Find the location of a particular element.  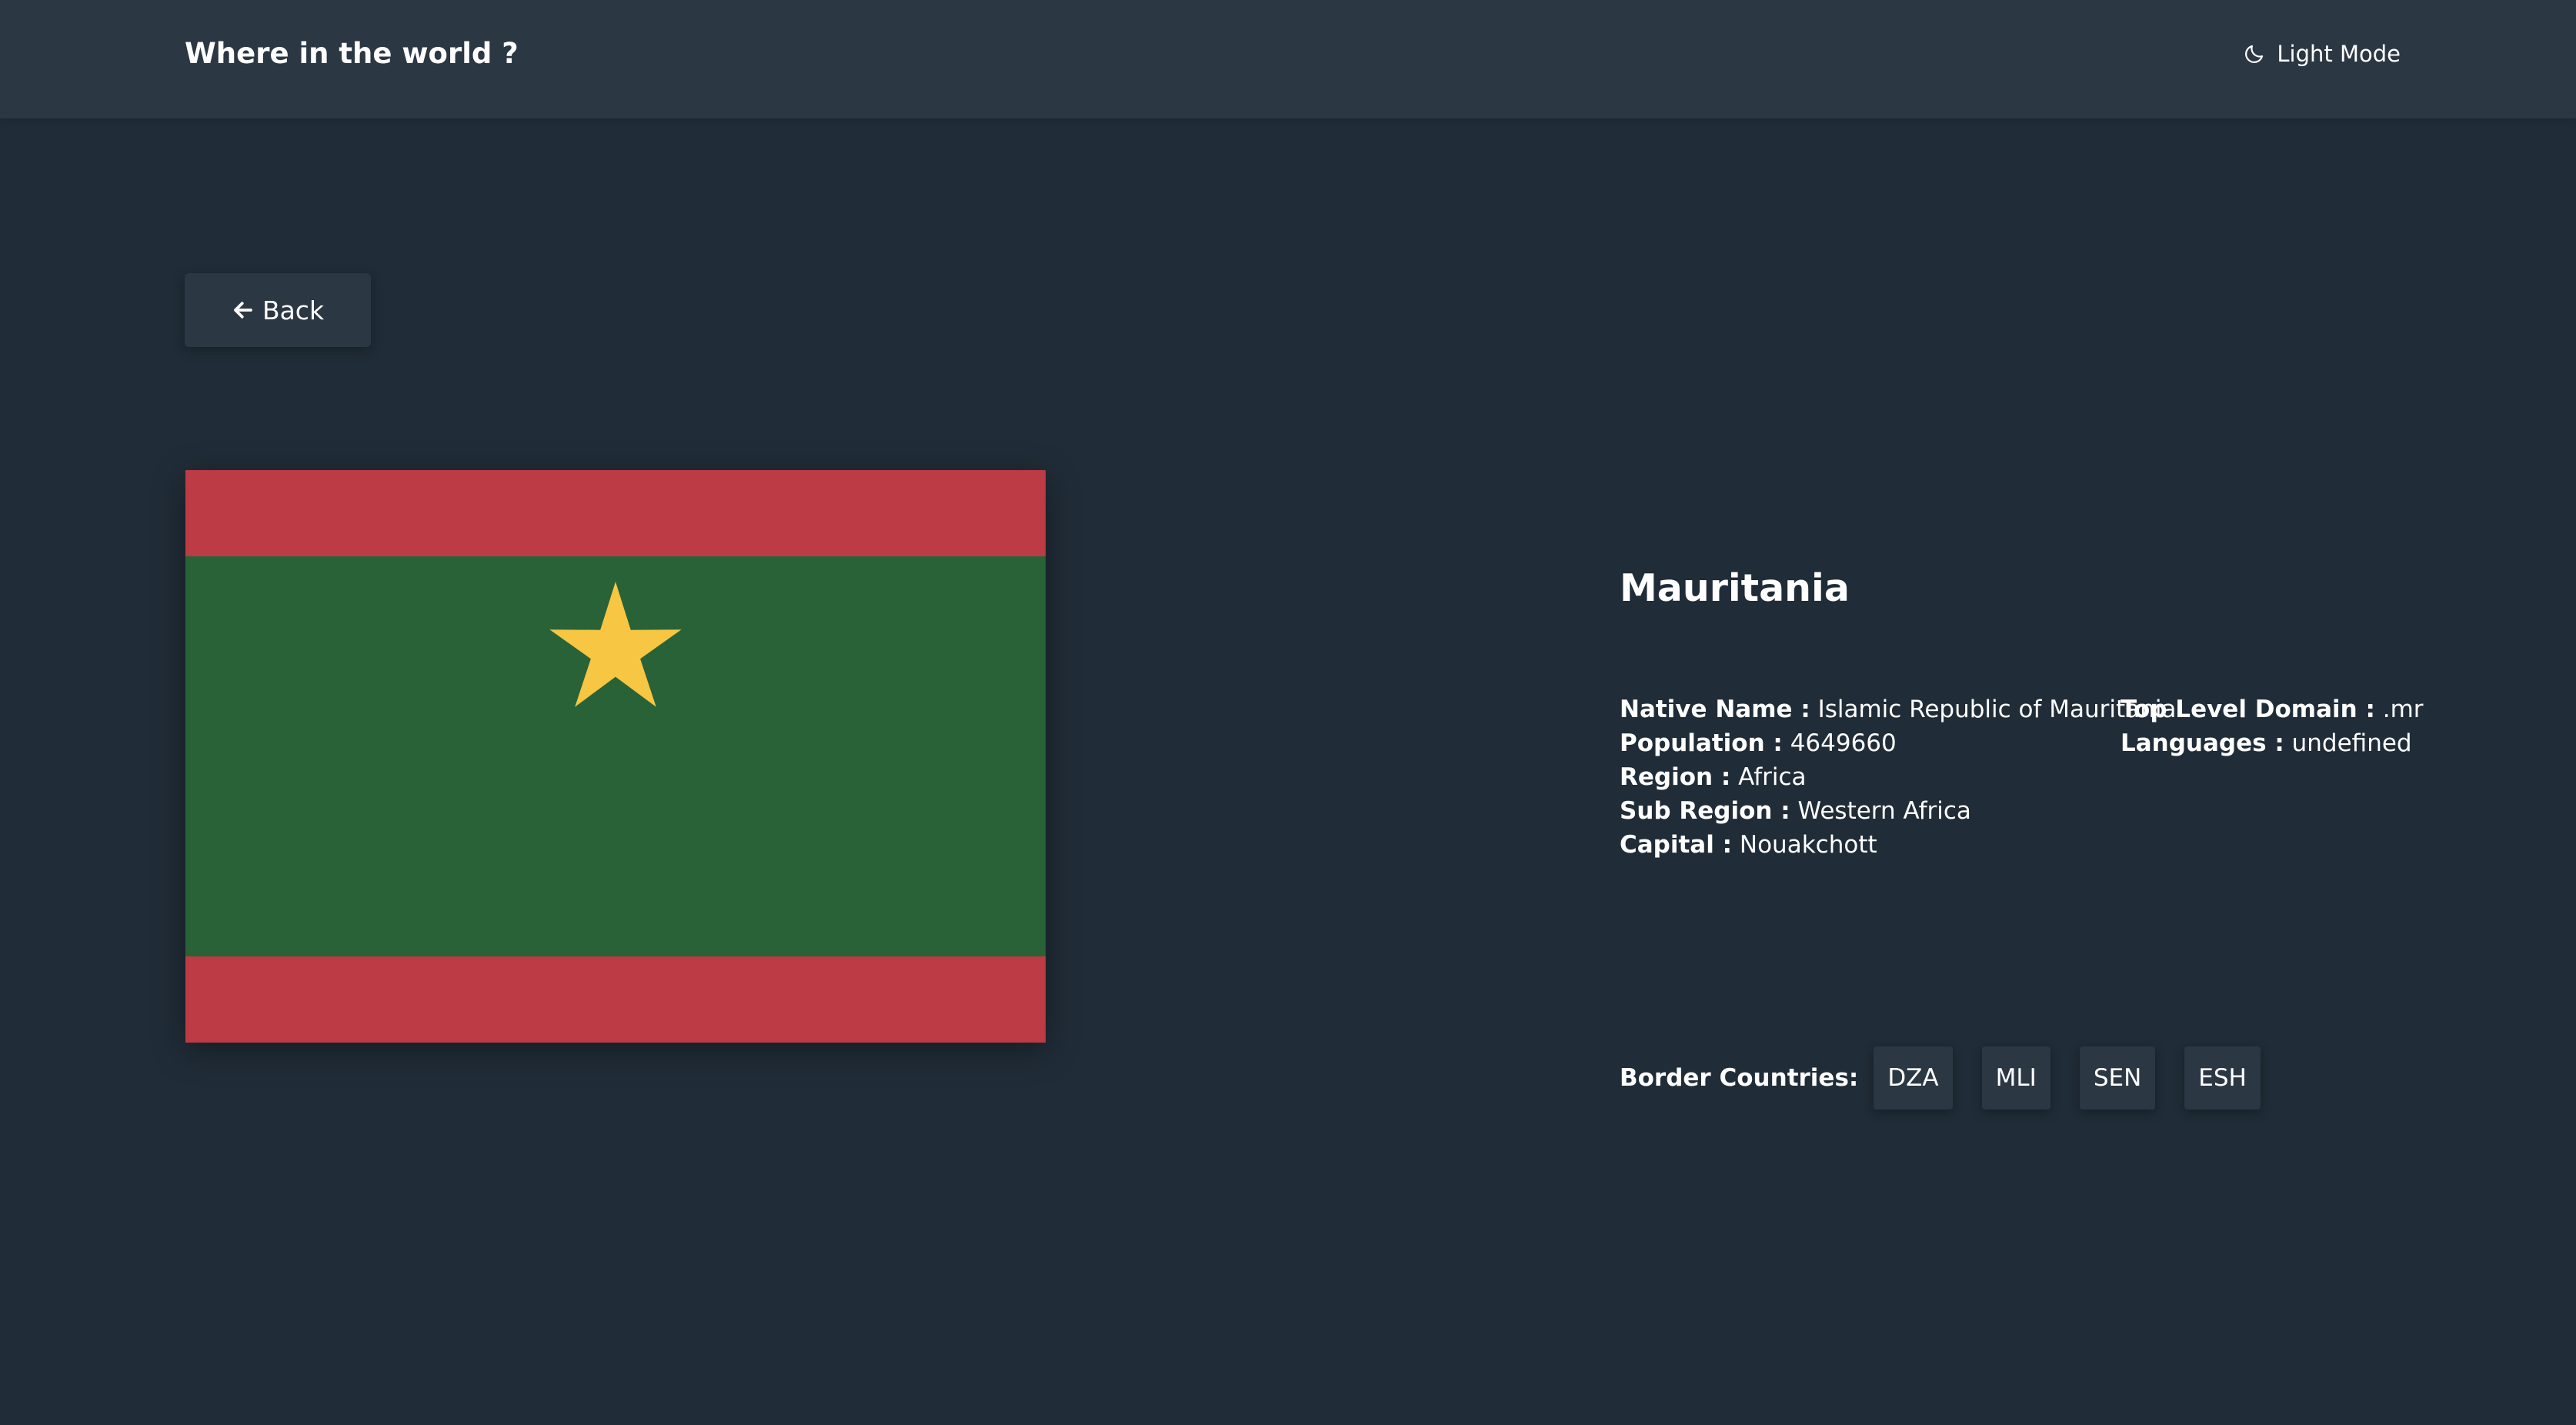

sub-region-row: Sub Region : Western Africa is located at coordinates (1870, 811).